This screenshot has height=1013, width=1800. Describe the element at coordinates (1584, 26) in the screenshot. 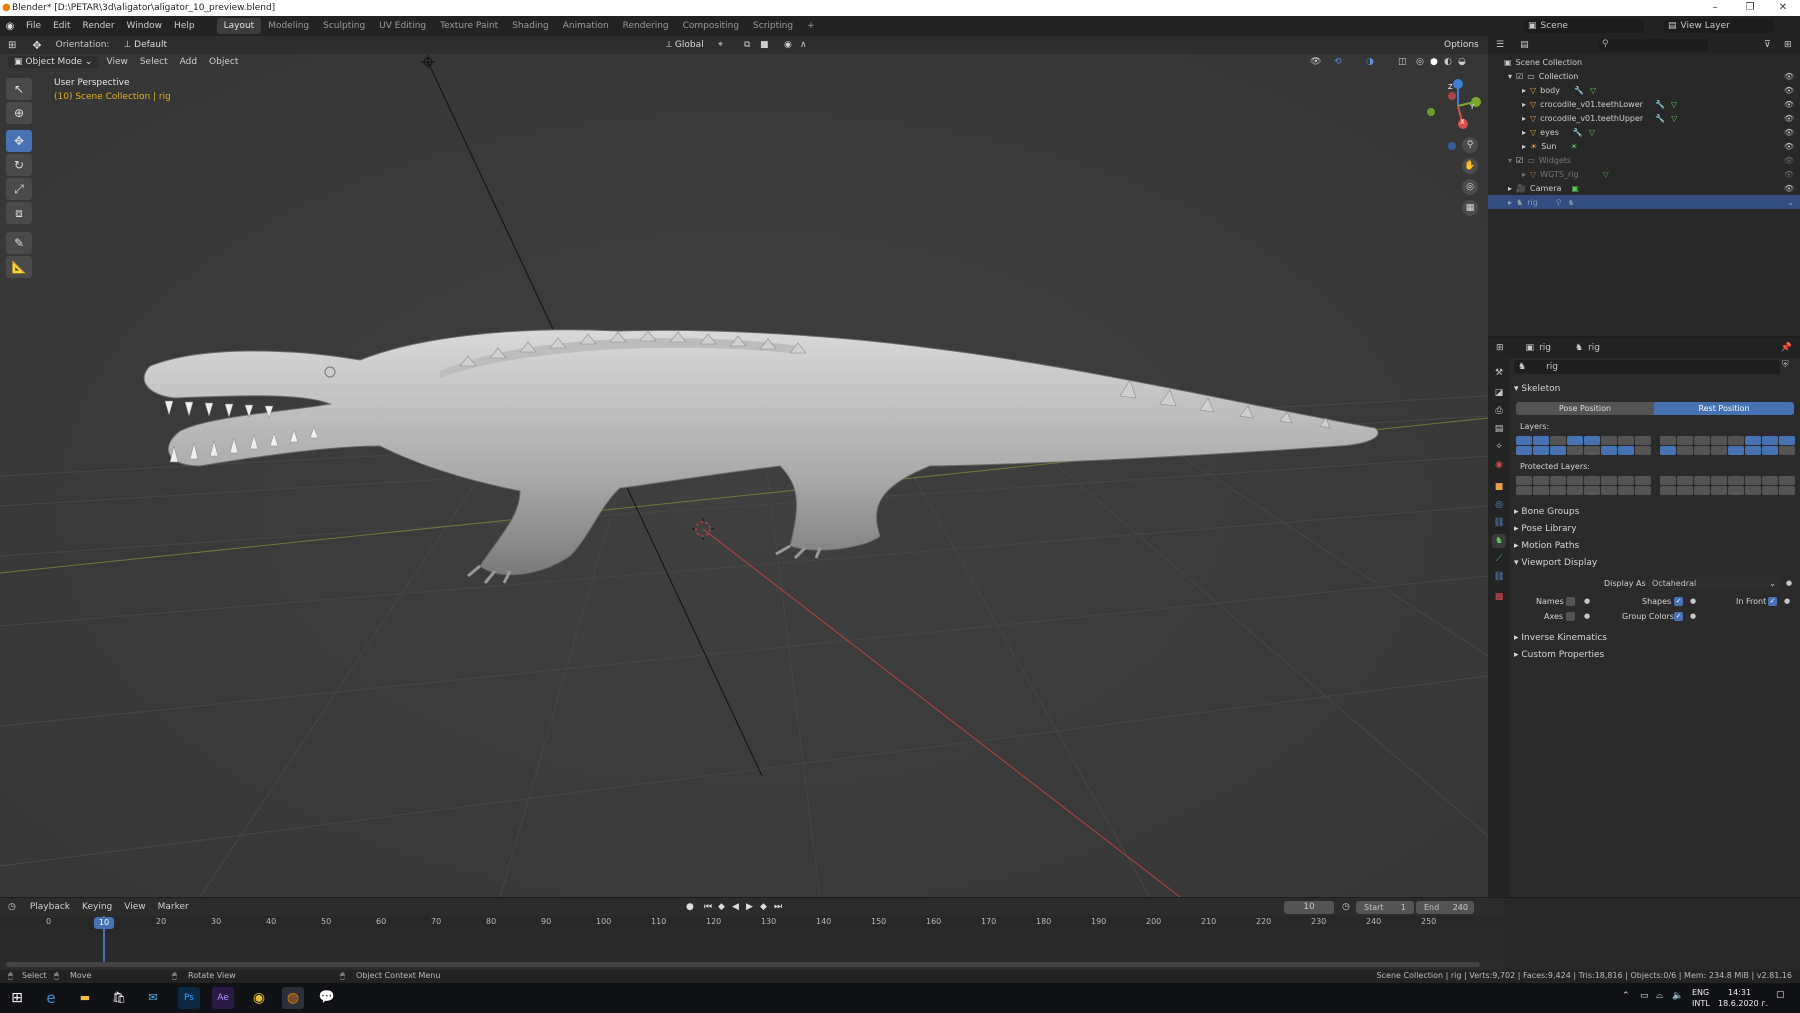

I see `scene-selector: ▣ Scene` at that location.